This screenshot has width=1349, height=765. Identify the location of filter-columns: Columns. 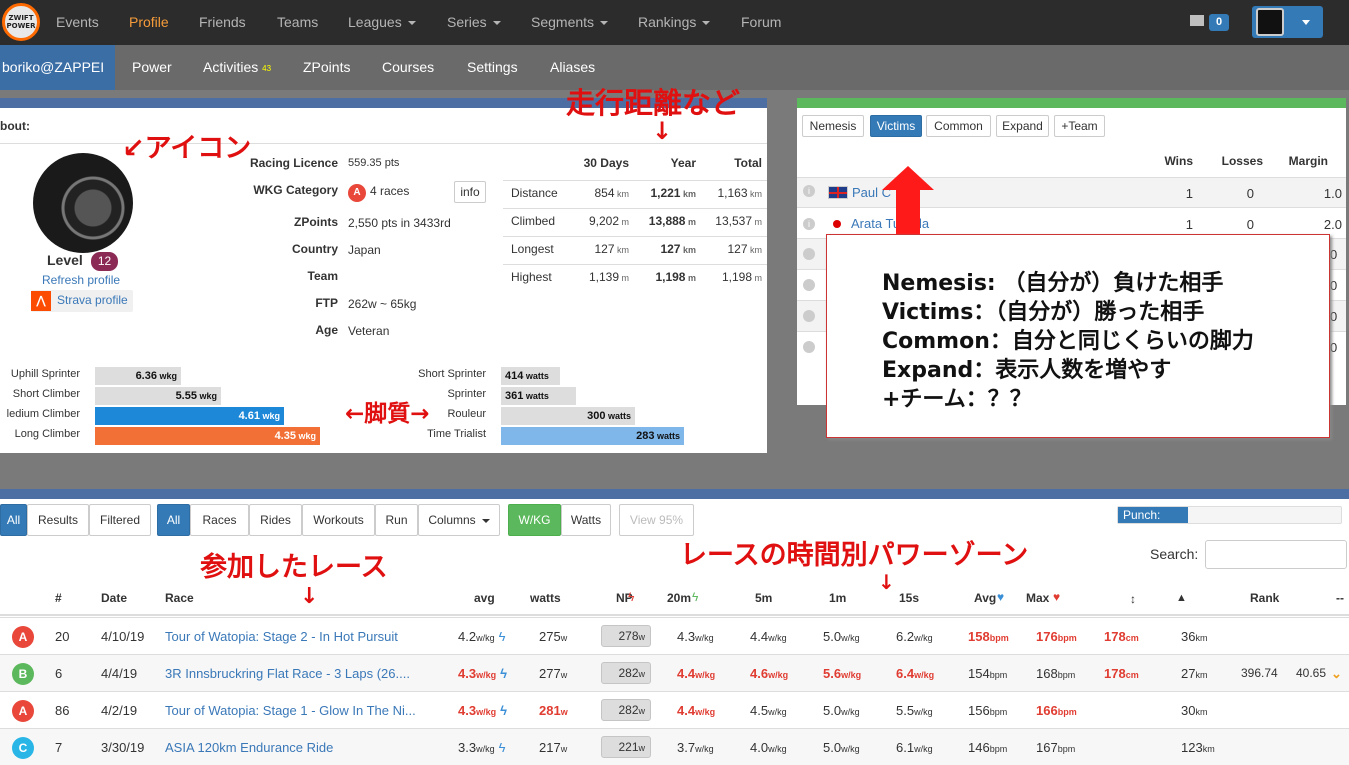
(459, 520).